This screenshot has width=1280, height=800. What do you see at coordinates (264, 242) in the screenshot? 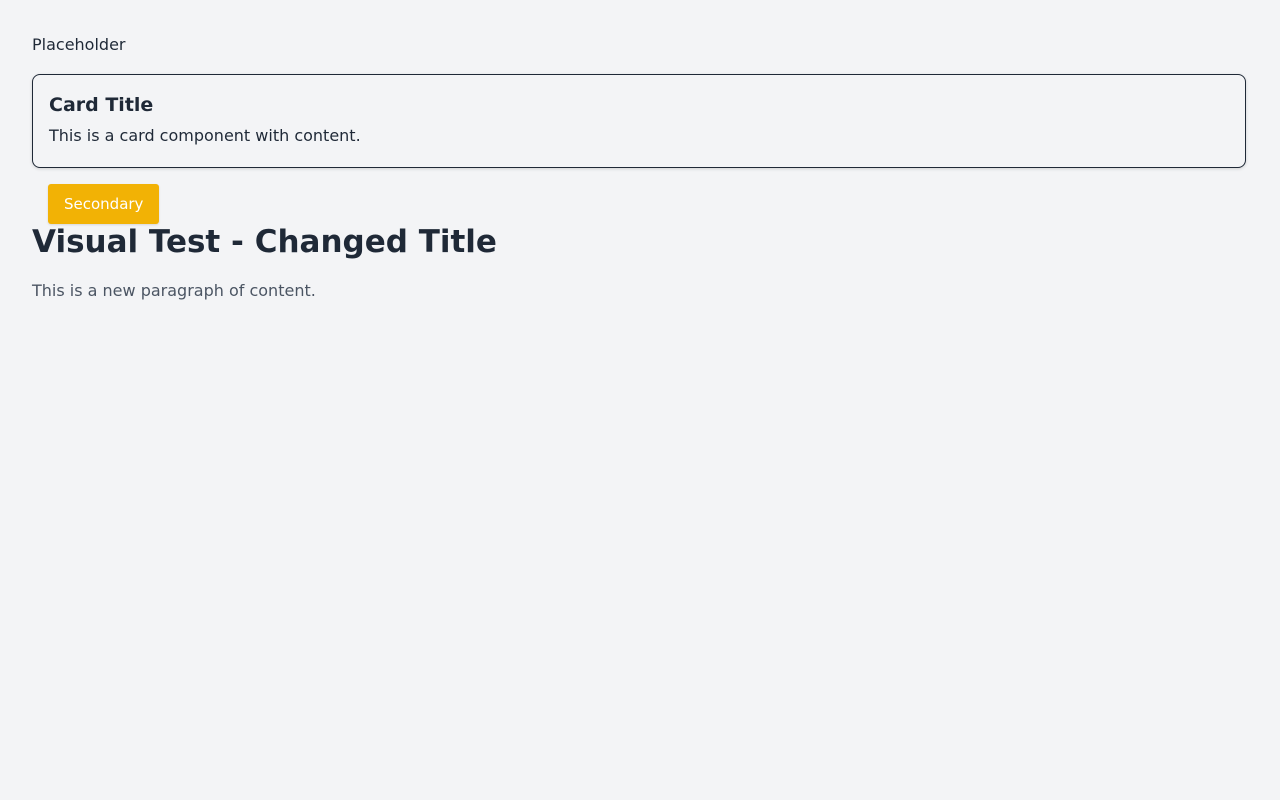
I see `page-title: Visual Test - Changed Title` at bounding box center [264, 242].